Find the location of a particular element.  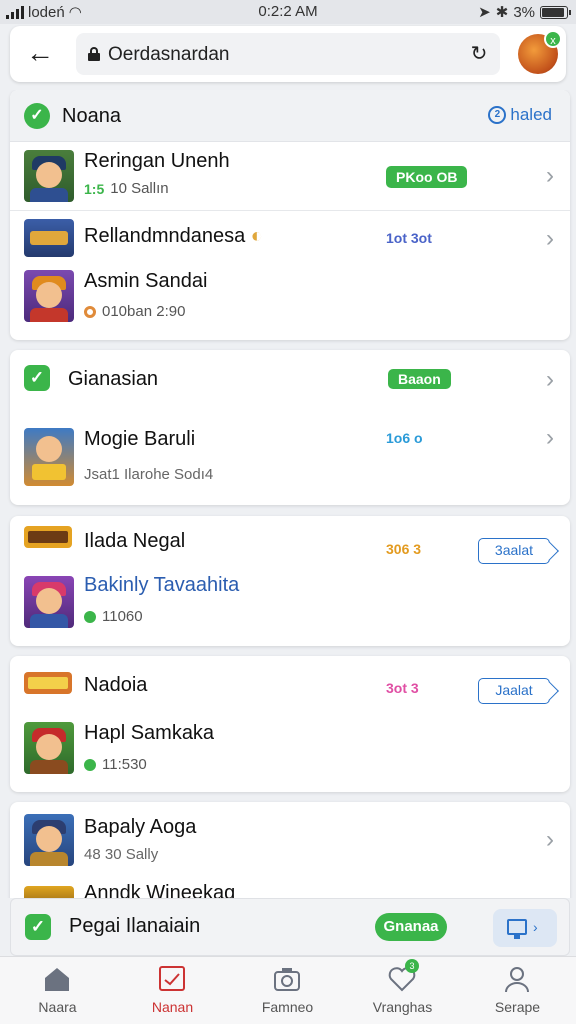

status-badge: Baaon is located at coordinates (419, 379).